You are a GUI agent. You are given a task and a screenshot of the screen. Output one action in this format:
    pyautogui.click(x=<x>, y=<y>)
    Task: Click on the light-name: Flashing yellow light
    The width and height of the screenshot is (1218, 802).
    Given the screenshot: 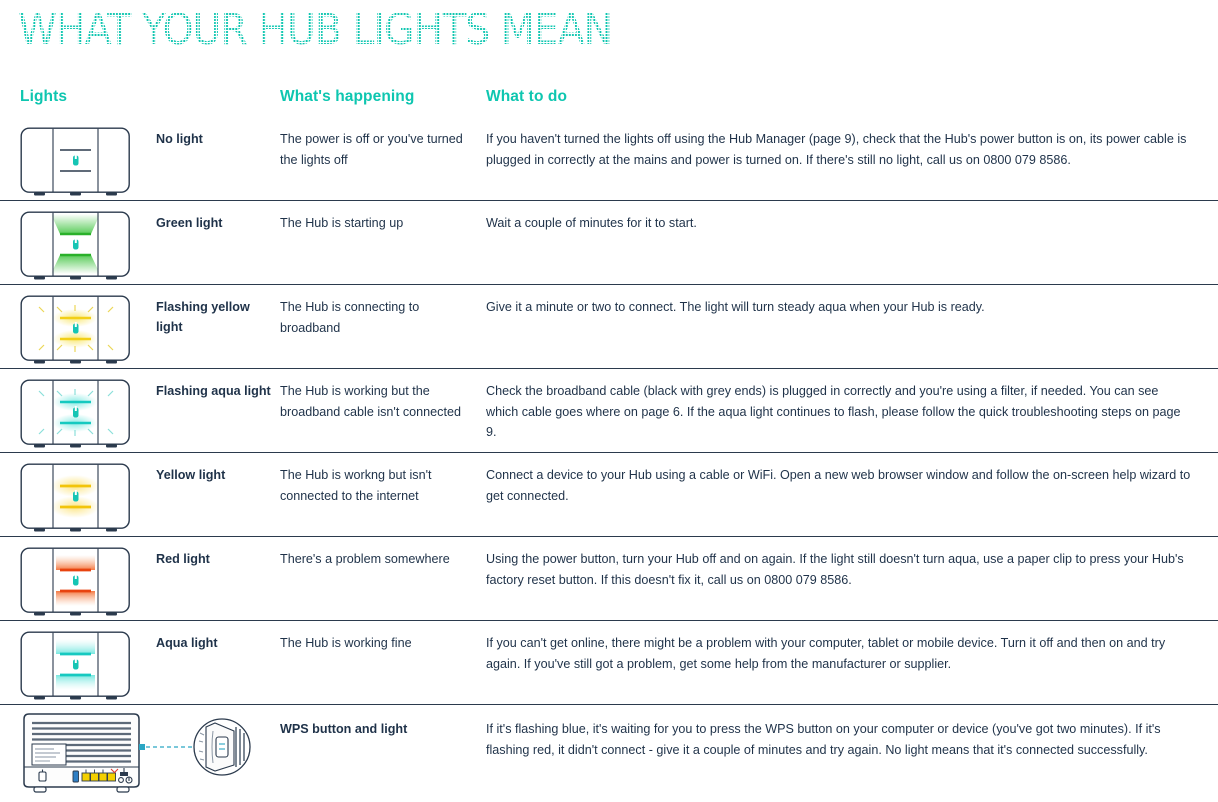 What is the action you would take?
    pyautogui.click(x=203, y=317)
    